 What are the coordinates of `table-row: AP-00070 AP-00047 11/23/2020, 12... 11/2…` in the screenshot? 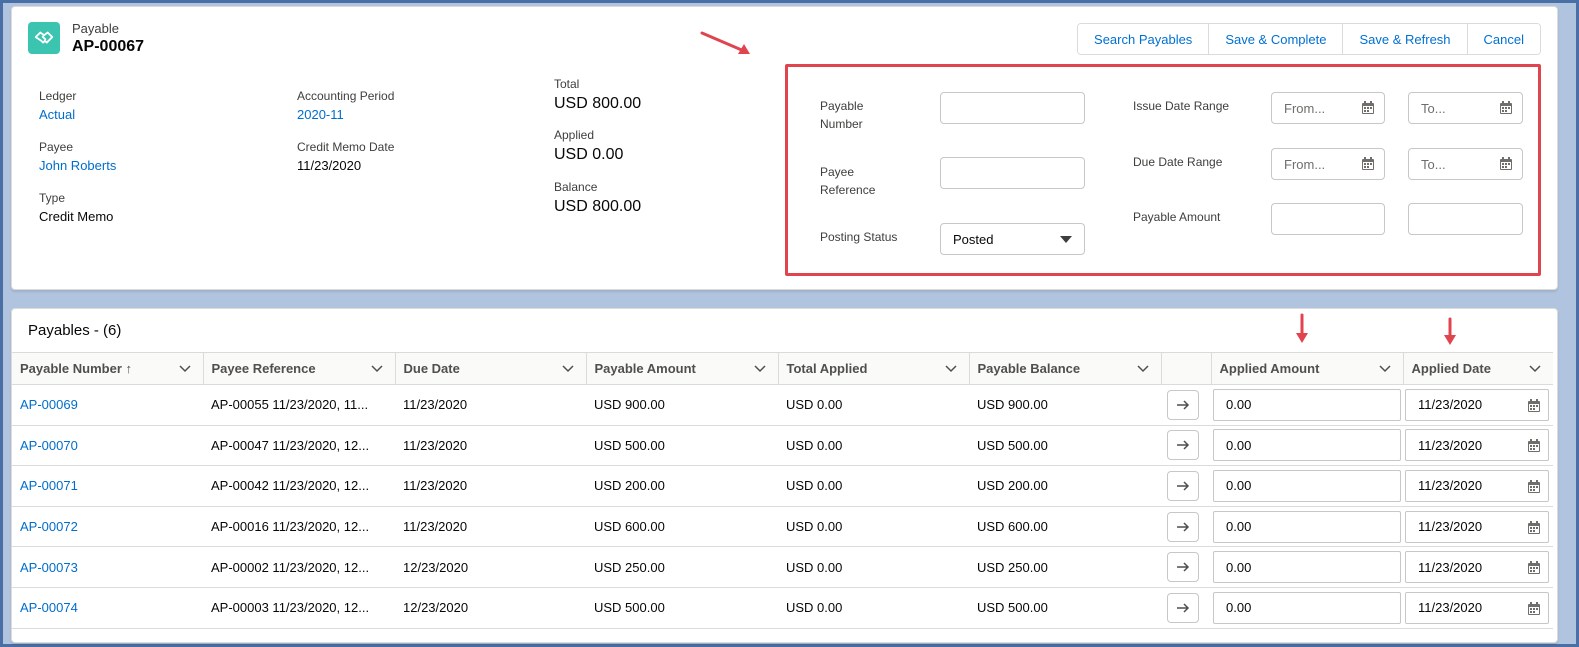 It's located at (782, 446).